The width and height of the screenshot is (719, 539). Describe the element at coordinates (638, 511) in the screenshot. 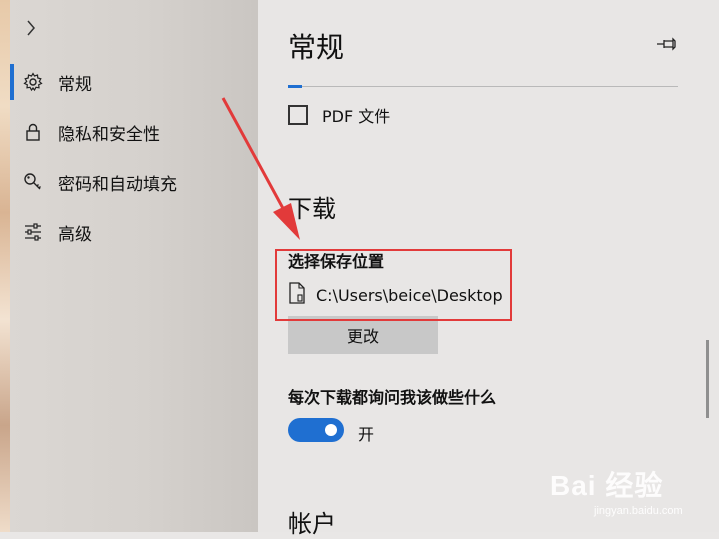

I see `watermark-url: jingyan.baidu.com` at that location.